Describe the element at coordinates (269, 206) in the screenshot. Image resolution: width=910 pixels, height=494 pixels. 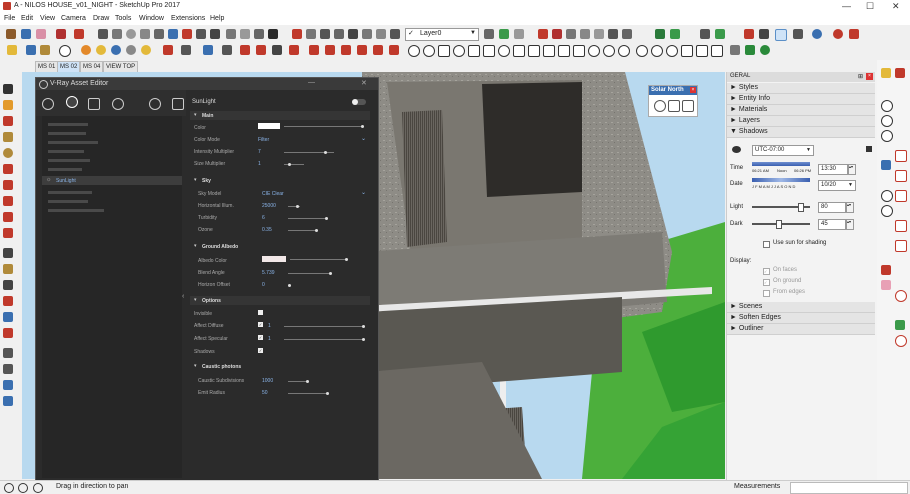
I see `horizontal-illum-value: 25000` at that location.